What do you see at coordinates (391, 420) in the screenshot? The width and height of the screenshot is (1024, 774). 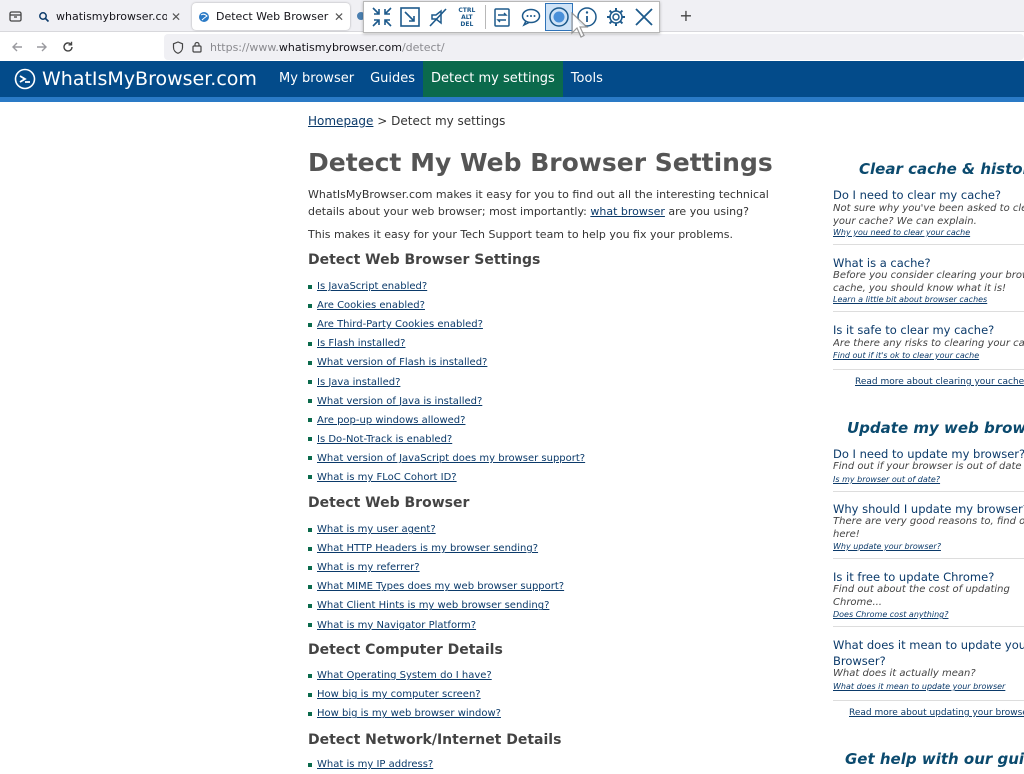 I see `link-popups-allowed: Are pop-up windows allowed?` at bounding box center [391, 420].